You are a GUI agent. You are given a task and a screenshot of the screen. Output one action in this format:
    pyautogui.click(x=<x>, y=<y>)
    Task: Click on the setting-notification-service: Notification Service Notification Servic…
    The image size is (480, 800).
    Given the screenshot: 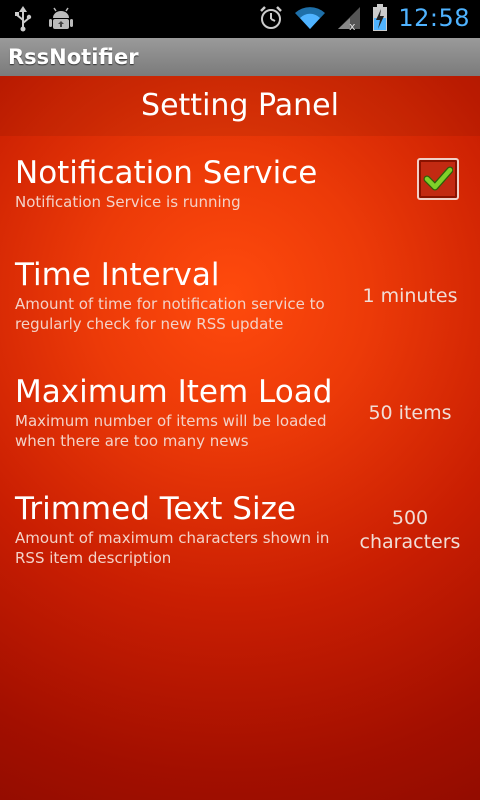 What is the action you would take?
    pyautogui.click(x=240, y=189)
    